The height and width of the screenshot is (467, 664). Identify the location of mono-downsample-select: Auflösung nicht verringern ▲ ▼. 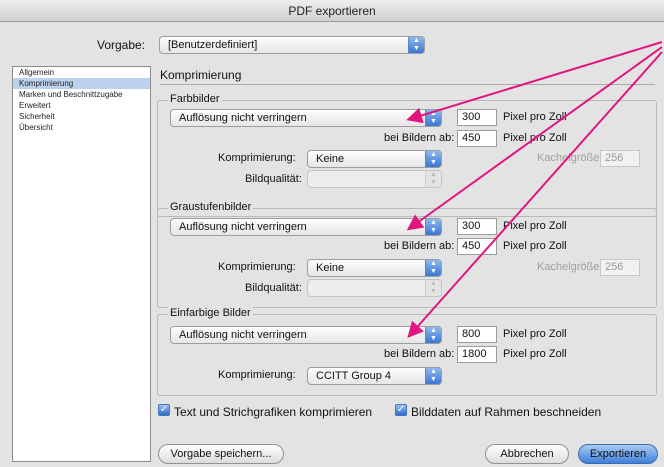
(306, 335).